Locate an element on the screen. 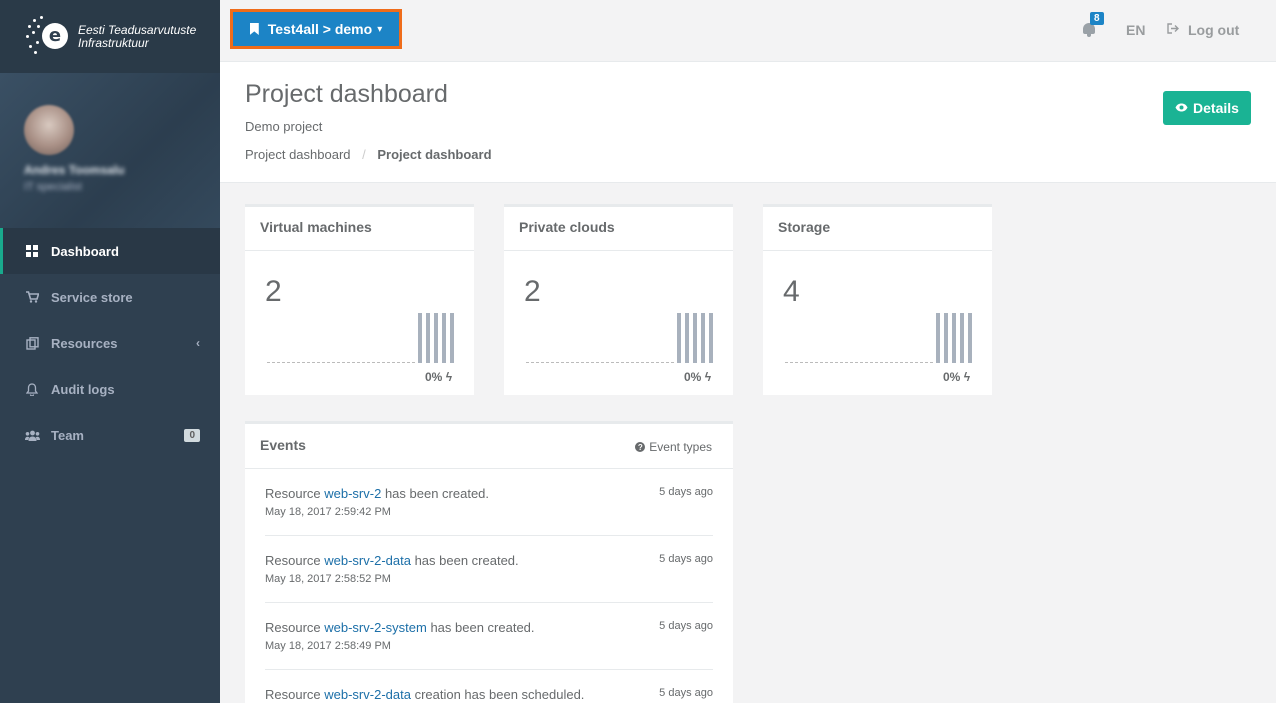  logo: e Eesti Teadusarvutuste Infrastruktuur is located at coordinates (110, 36).